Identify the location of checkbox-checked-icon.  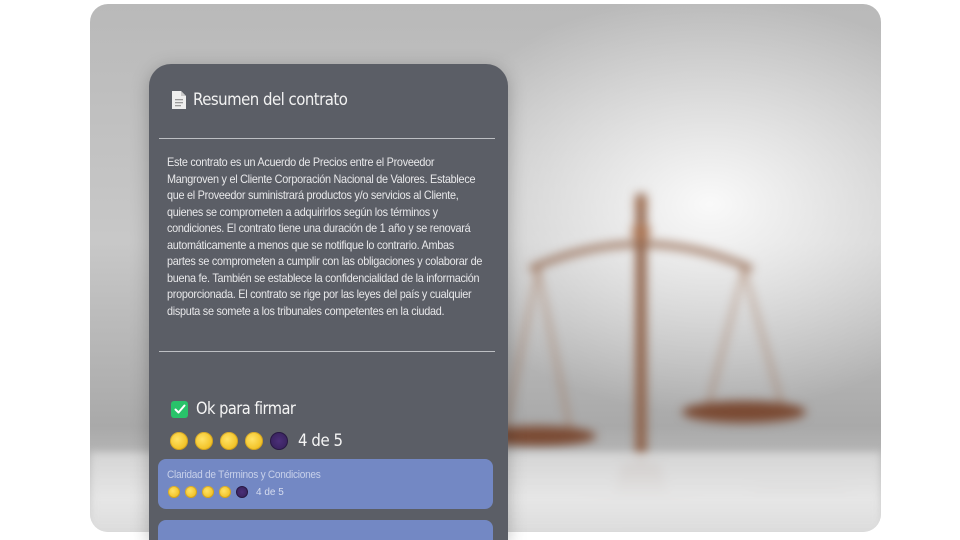
(179, 409).